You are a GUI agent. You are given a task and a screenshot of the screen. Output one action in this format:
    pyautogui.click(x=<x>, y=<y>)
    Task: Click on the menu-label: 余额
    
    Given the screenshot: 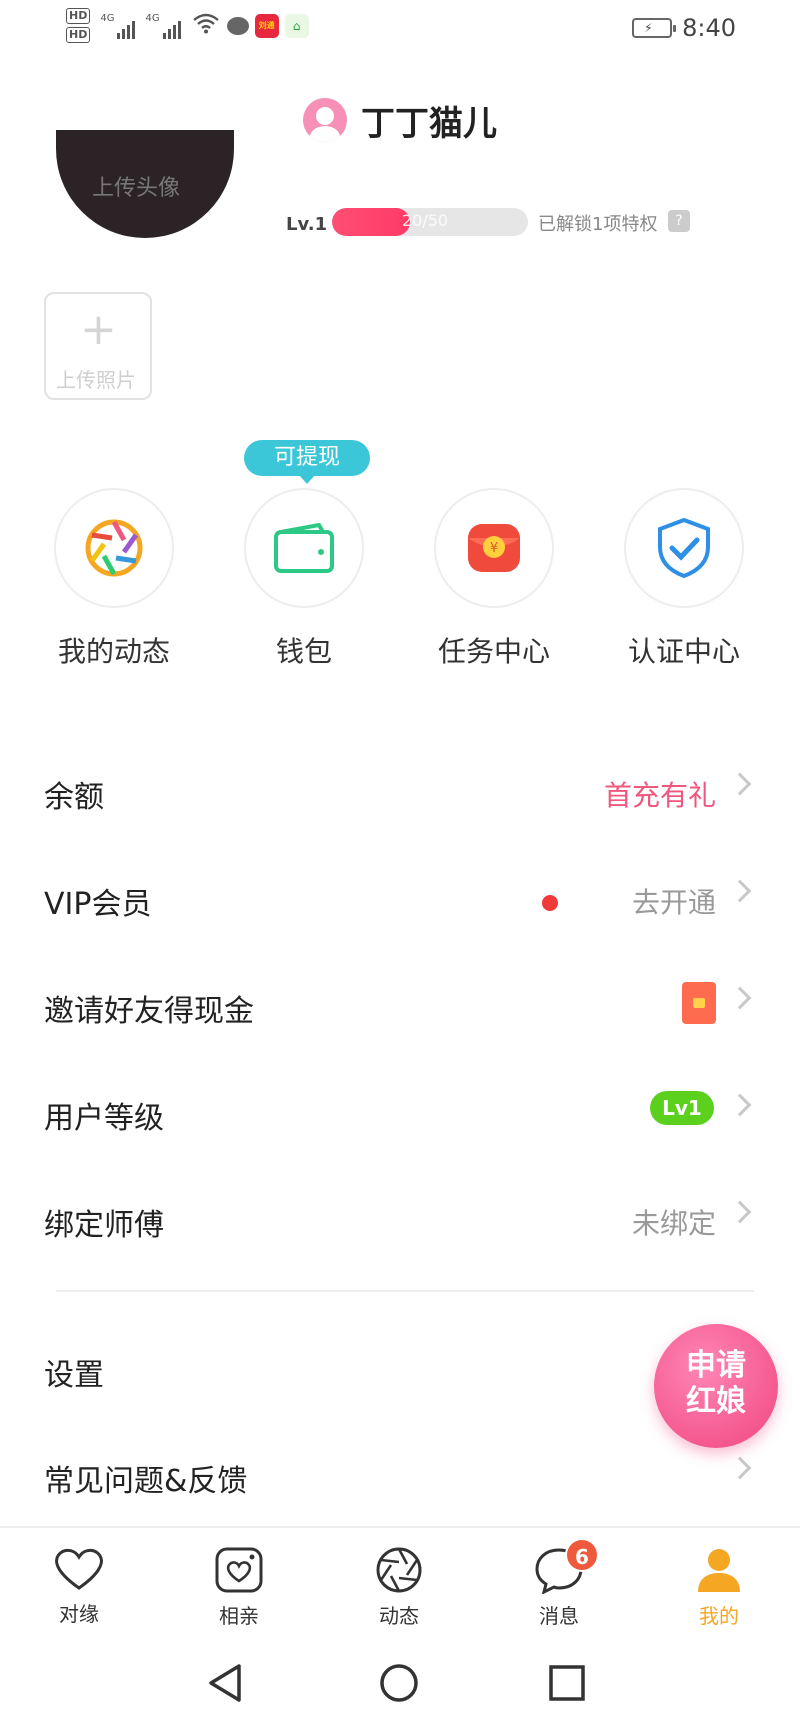 What is the action you would take?
    pyautogui.click(x=74, y=797)
    